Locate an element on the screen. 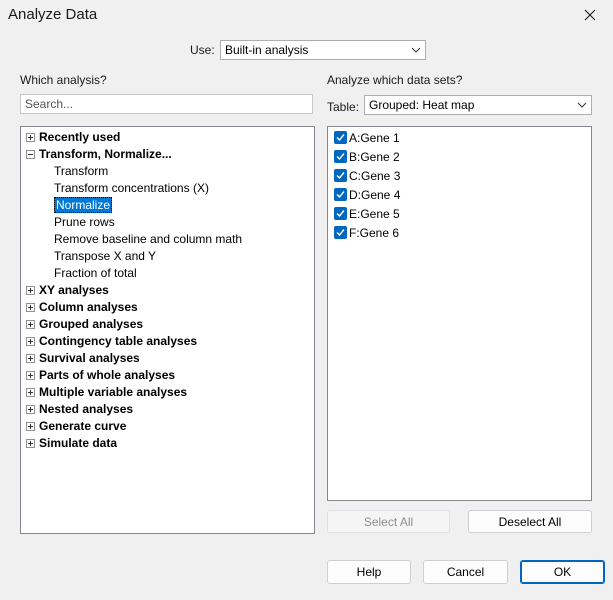 The width and height of the screenshot is (613, 600). cancel-button: Cancel is located at coordinates (465, 572).